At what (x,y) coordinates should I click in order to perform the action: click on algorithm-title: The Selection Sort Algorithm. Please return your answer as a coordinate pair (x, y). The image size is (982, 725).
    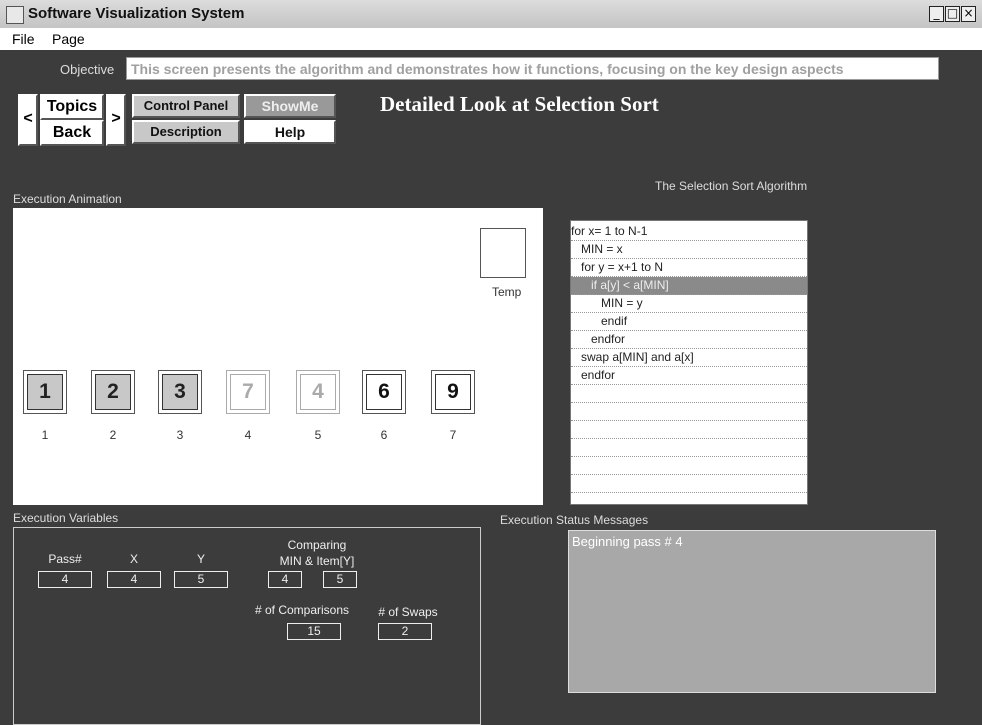
    Looking at the image, I should click on (731, 186).